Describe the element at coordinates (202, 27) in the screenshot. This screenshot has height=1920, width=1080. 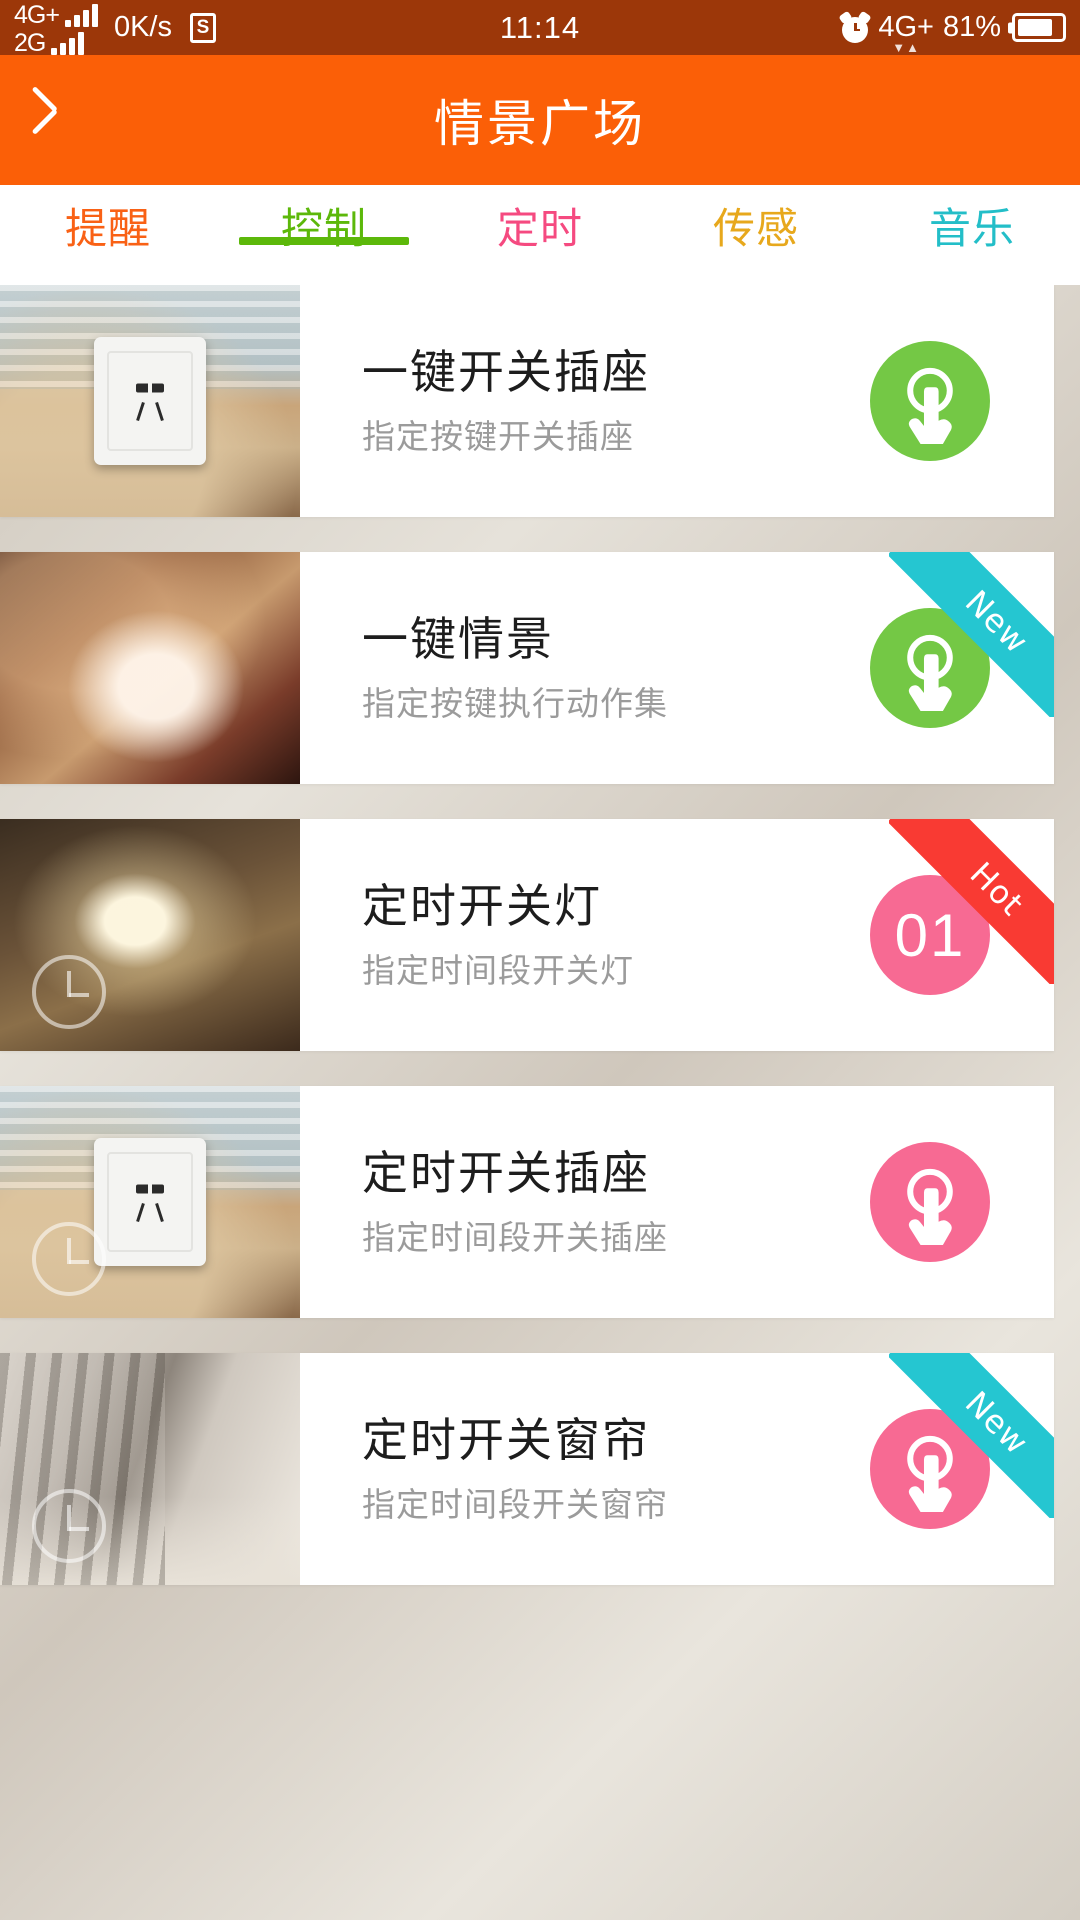
I see `sim-badge-icon: S` at that location.